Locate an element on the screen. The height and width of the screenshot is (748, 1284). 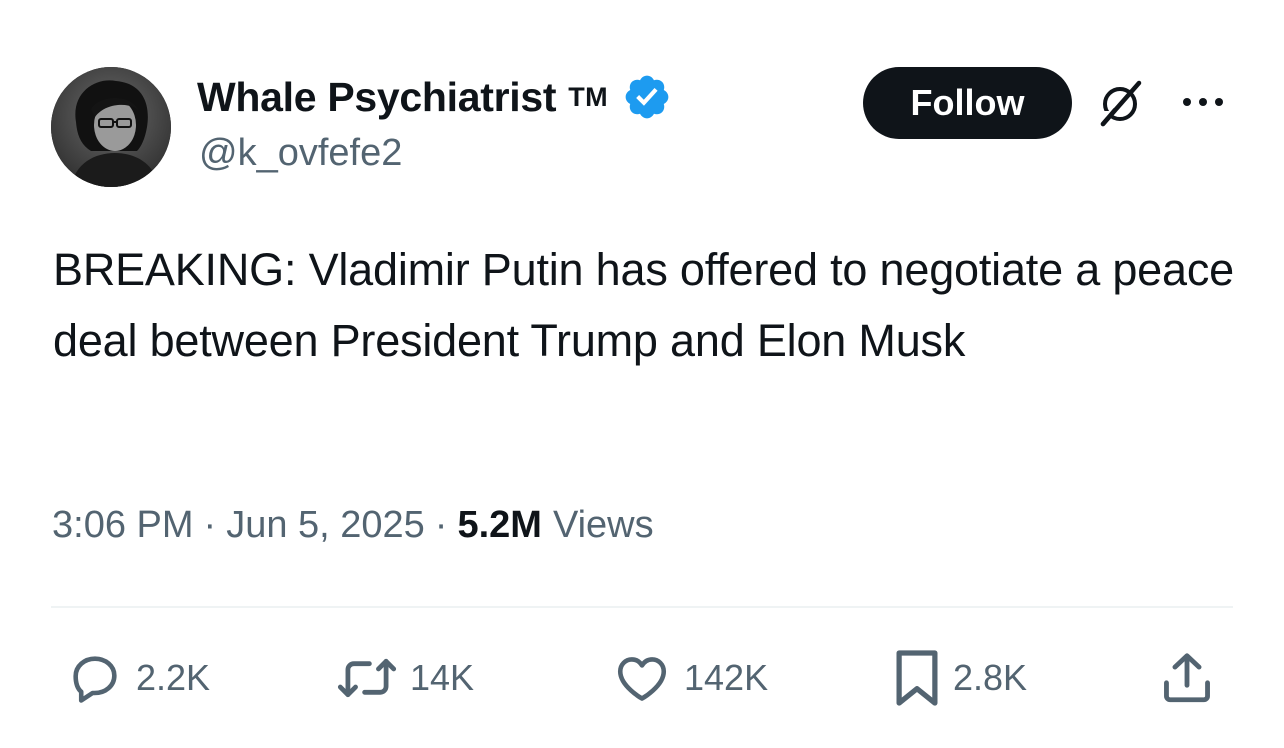
repost-icon is located at coordinates (367, 678).